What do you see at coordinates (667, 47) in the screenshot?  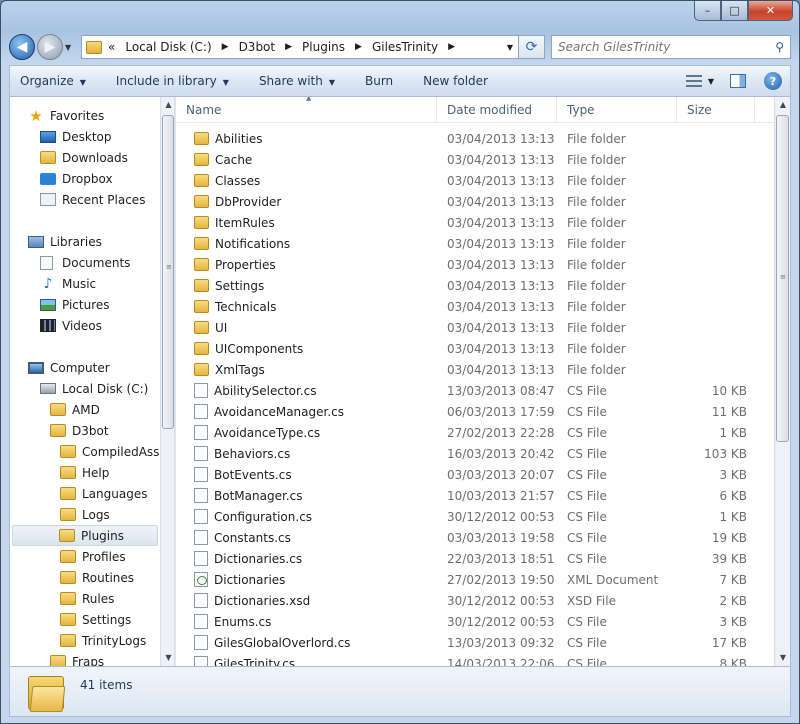 I see `search-input` at bounding box center [667, 47].